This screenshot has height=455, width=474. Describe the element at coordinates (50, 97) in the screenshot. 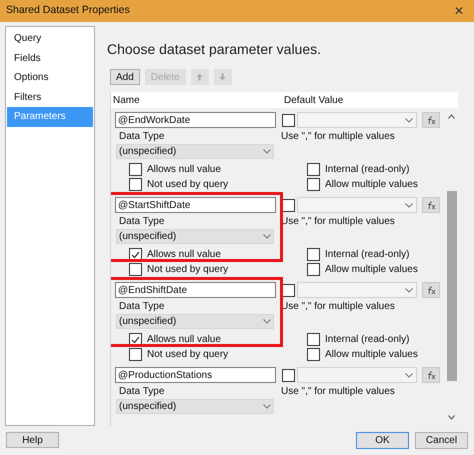

I see `sidebar-item: Filters` at that location.